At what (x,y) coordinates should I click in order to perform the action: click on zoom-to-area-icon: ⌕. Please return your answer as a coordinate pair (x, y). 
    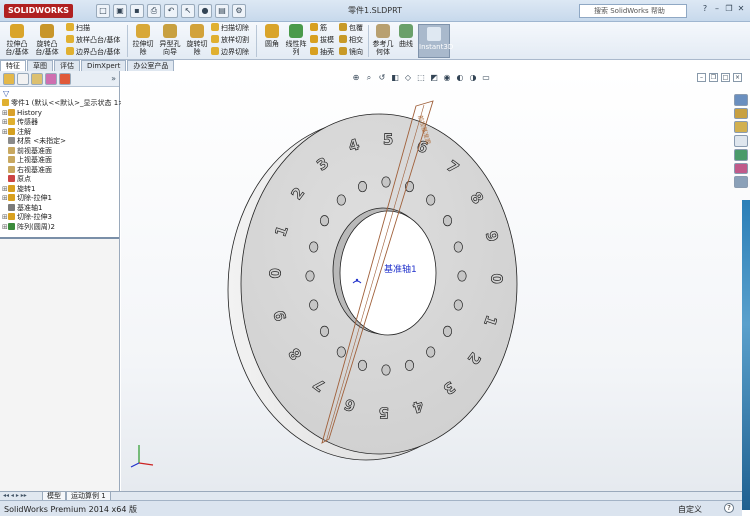
    Looking at the image, I should click on (369, 78).